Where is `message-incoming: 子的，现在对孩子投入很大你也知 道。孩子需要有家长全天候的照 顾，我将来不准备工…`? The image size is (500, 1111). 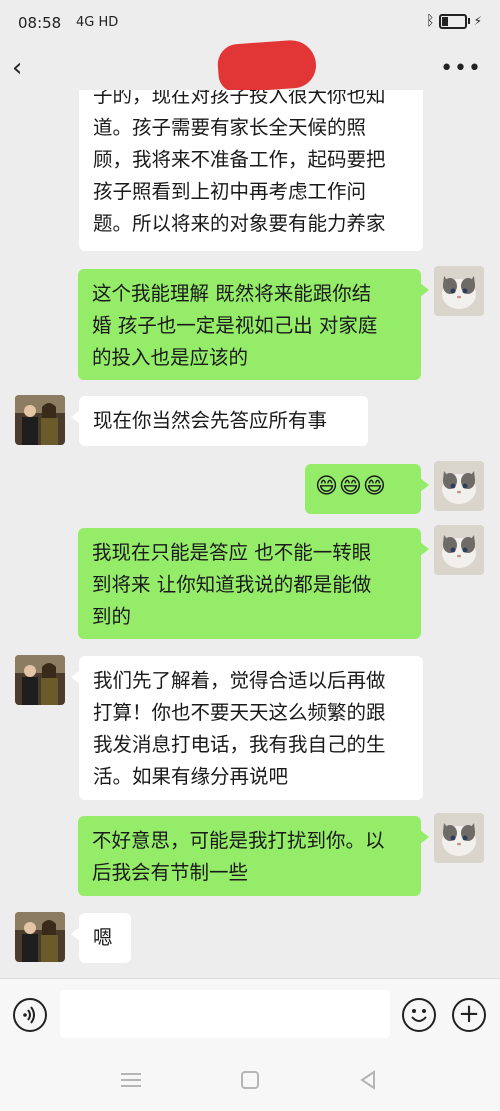
message-incoming: 子的，现在对孩子投入很大你也知 道。孩子需要有家长全天候的照 顾，我将来不准备工… is located at coordinates (251, 170).